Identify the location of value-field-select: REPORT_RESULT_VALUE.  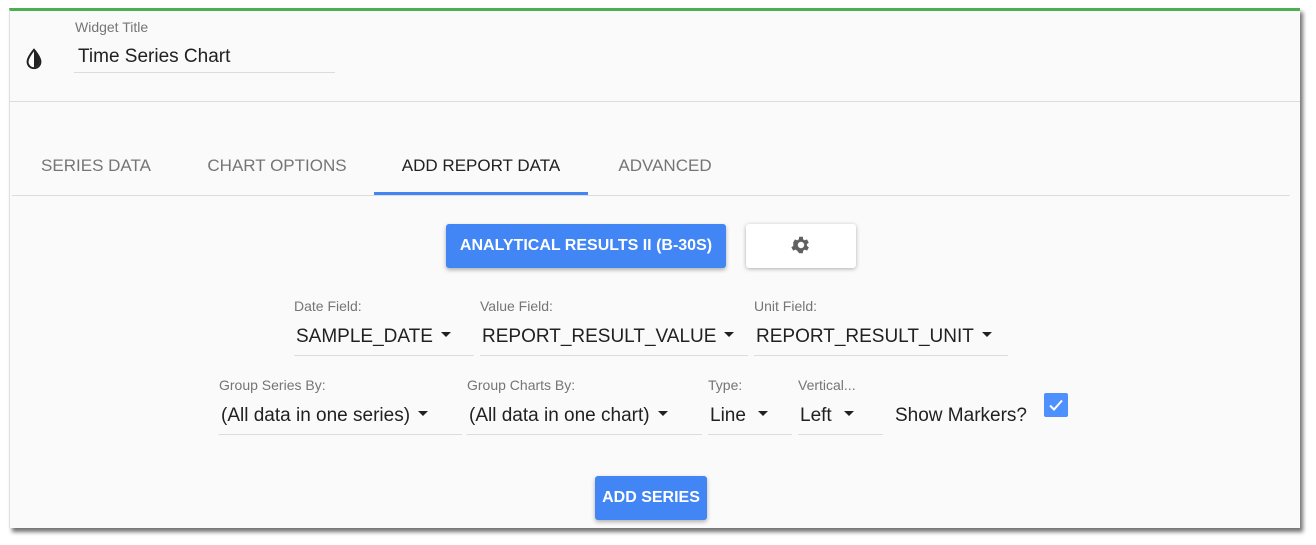
(614, 341).